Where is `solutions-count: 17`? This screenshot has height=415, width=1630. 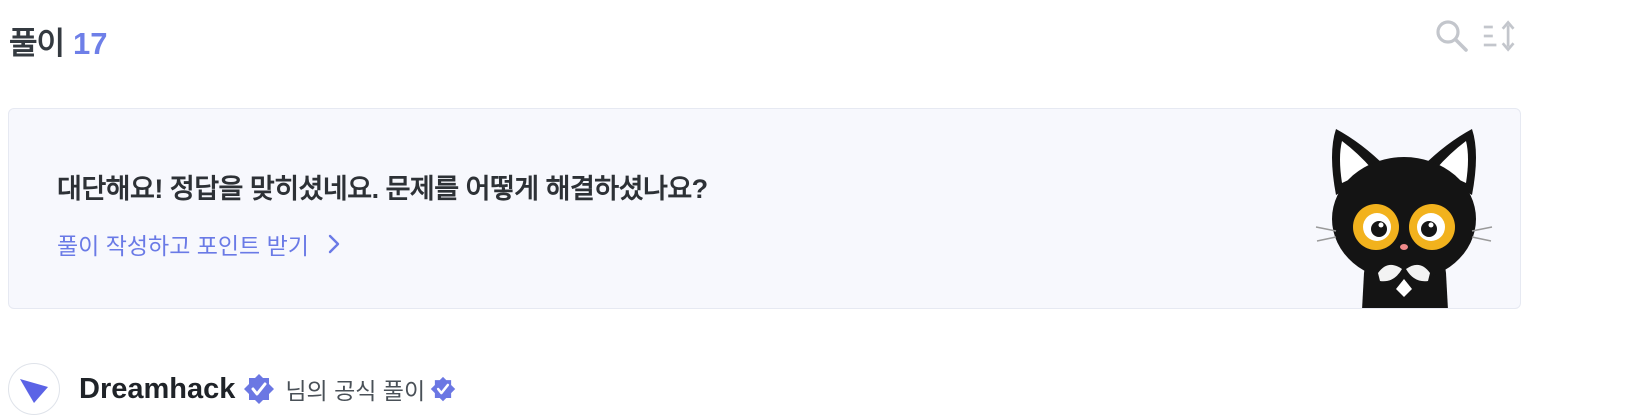 solutions-count: 17 is located at coordinates (90, 43).